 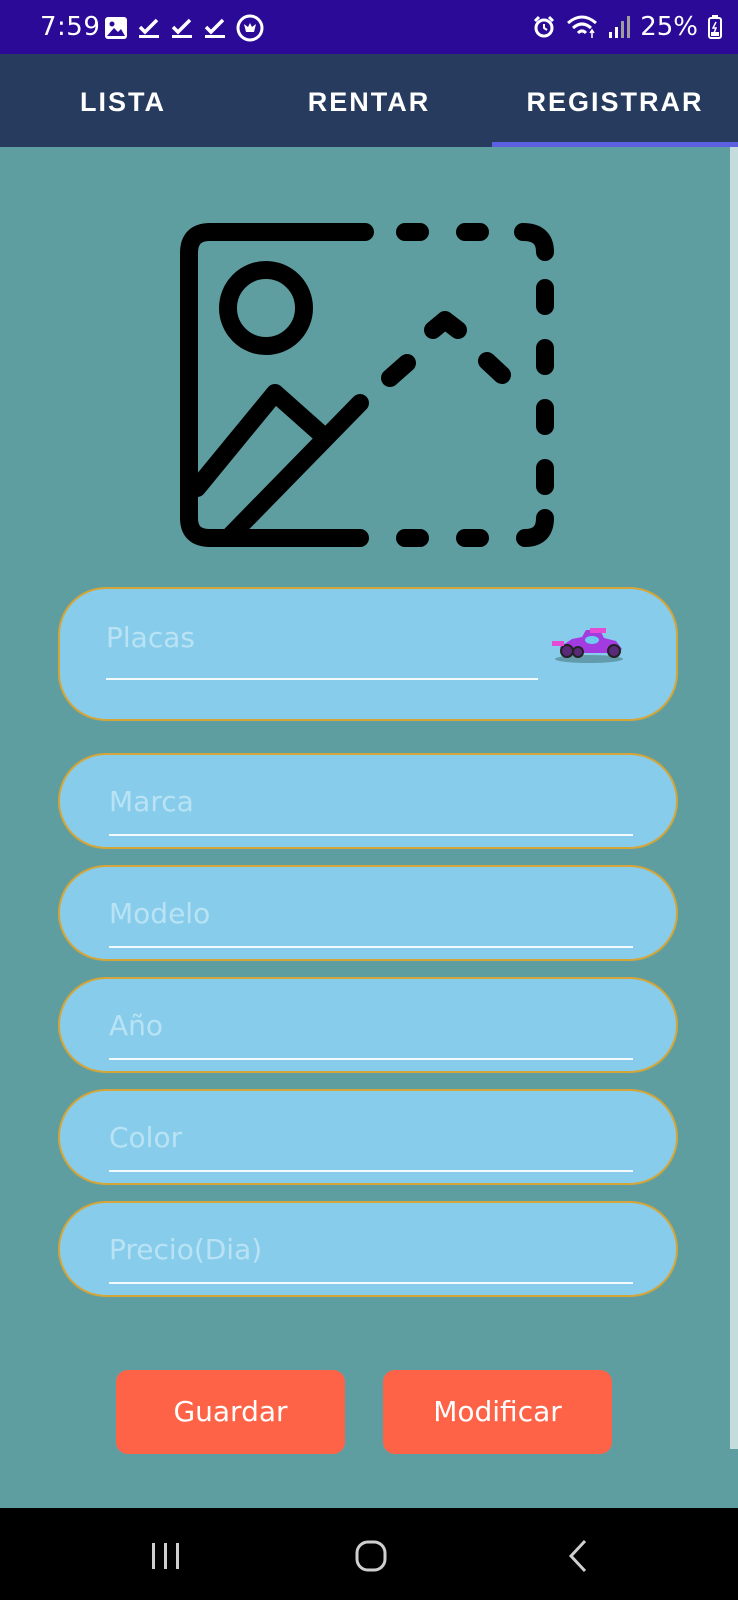 What do you see at coordinates (322, 679) in the screenshot?
I see `placas-underline` at bounding box center [322, 679].